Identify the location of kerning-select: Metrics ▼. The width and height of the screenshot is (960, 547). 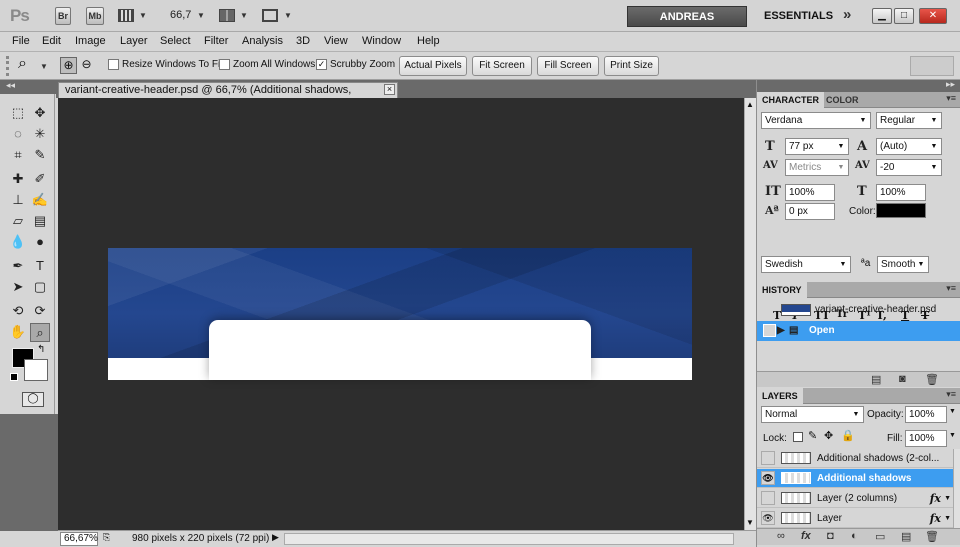
(817, 167).